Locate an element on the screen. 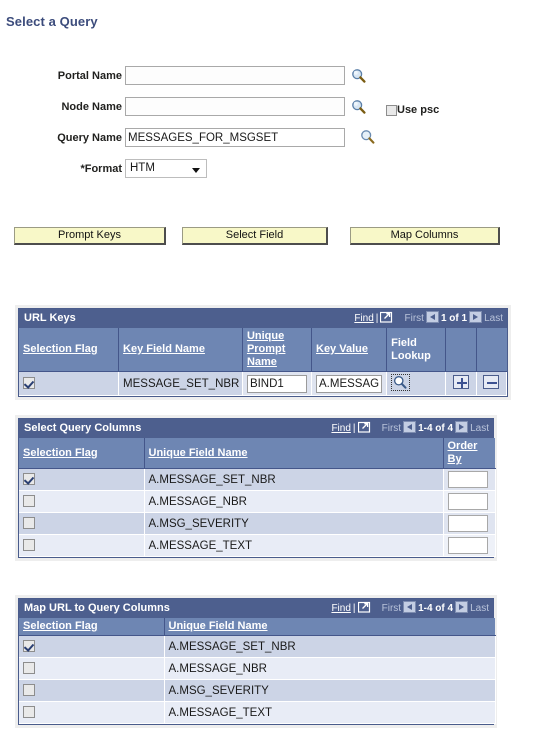 This screenshot has height=753, width=538. table-row: A.MESSAGE_NBR is located at coordinates (257, 668).